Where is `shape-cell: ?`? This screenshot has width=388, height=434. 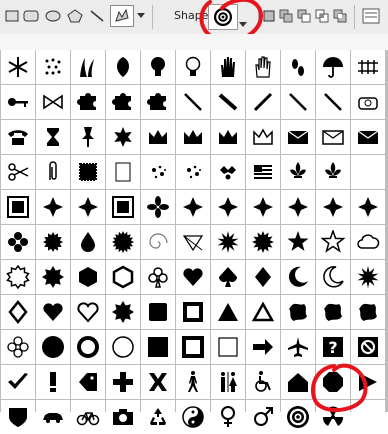
shape-cell: ? is located at coordinates (333, 347).